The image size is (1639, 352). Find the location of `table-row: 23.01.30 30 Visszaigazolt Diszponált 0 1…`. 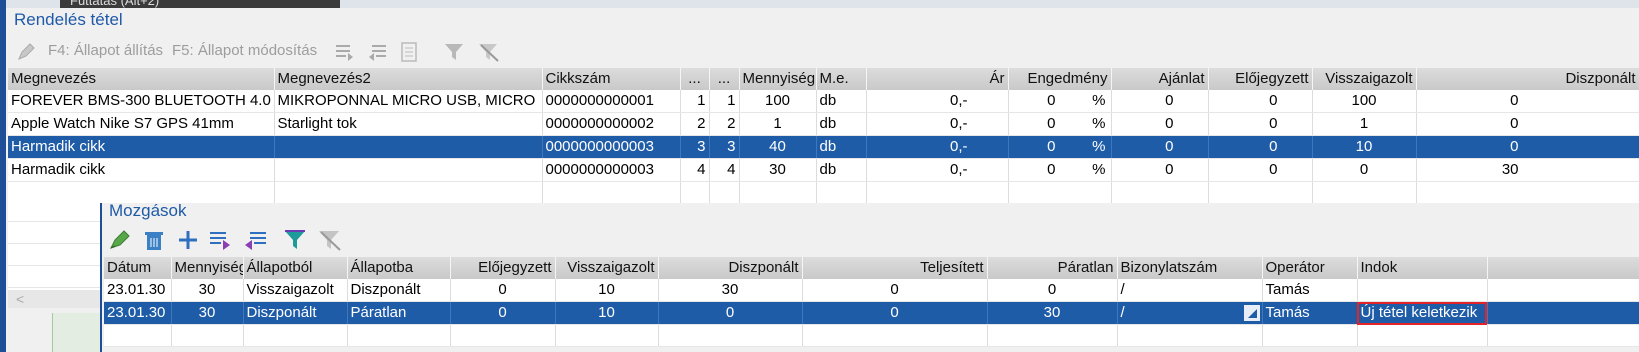

table-row: 23.01.30 30 Visszaigazolt Diszponált 0 1… is located at coordinates (871, 290).